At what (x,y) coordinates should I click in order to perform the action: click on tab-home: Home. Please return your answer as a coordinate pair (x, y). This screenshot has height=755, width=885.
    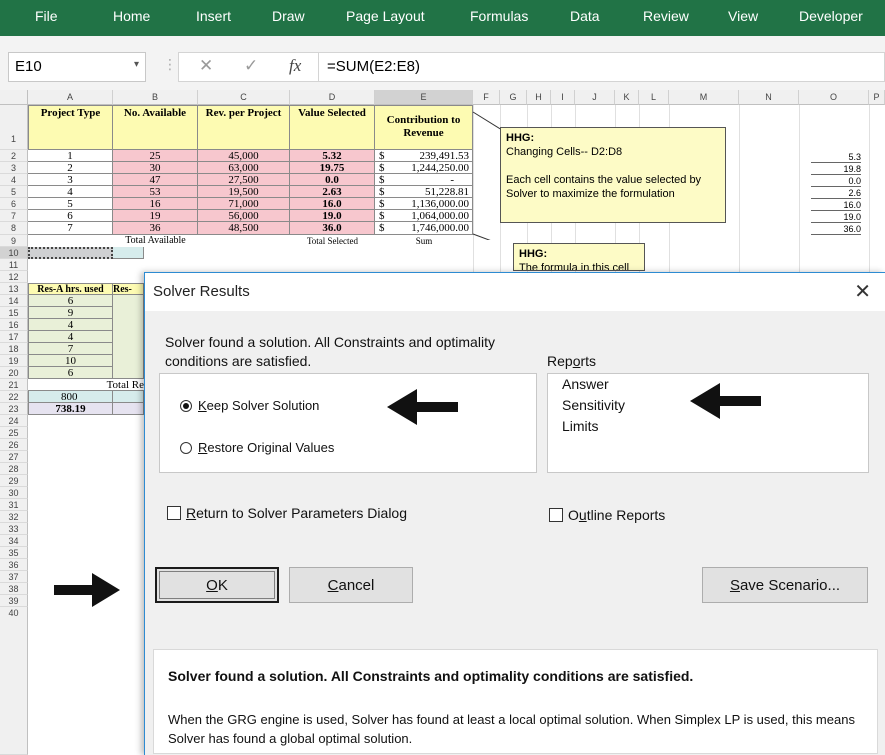
    Looking at the image, I should click on (131, 16).